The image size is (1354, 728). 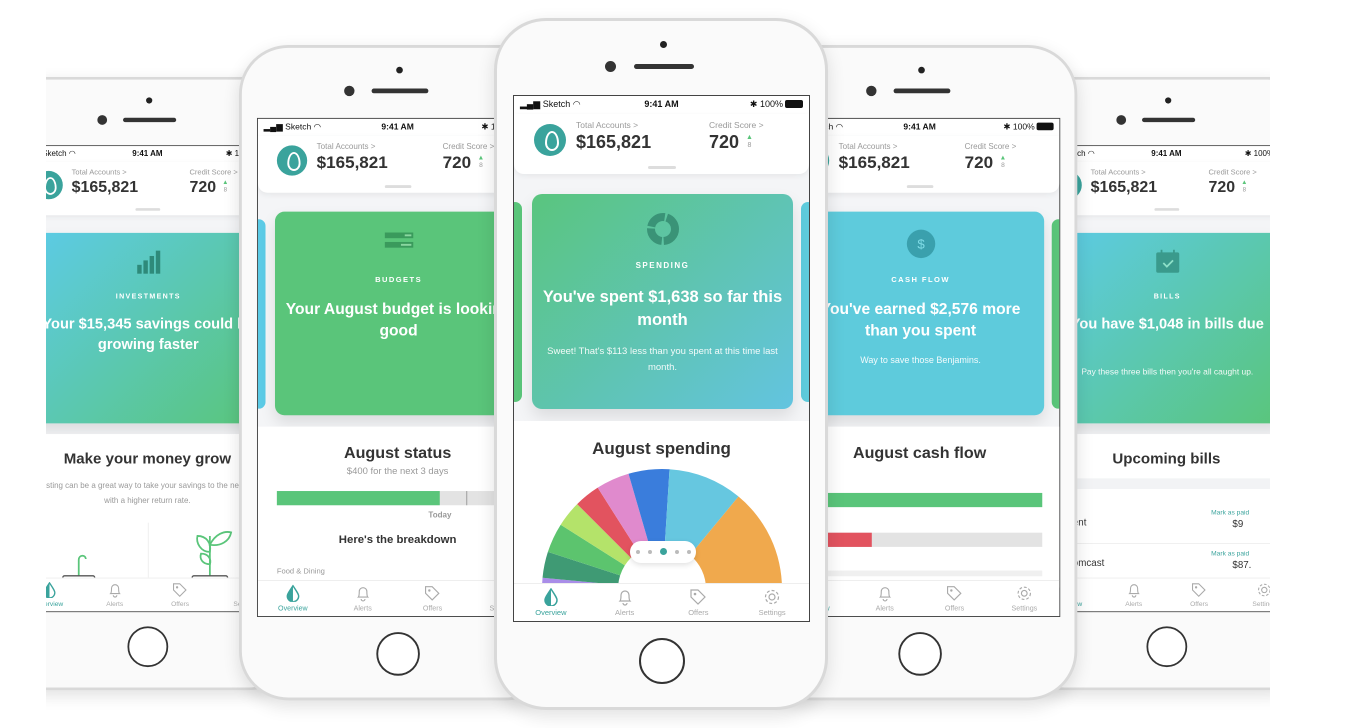 What do you see at coordinates (1167, 324) in the screenshot?
I see `card-headline: You have $1,048 in bills due` at bounding box center [1167, 324].